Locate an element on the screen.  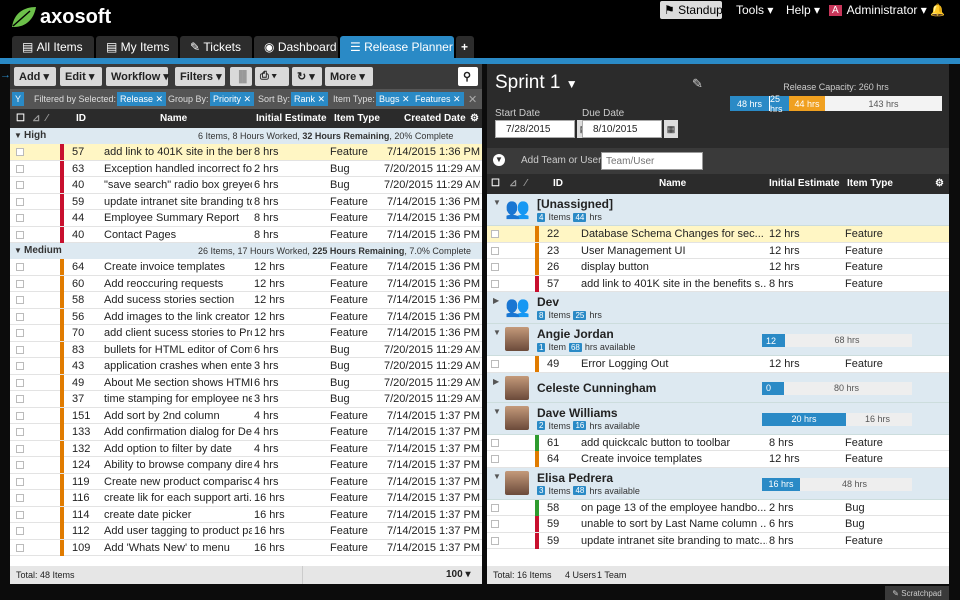
col-type: Item Type is located at coordinates (870, 183).